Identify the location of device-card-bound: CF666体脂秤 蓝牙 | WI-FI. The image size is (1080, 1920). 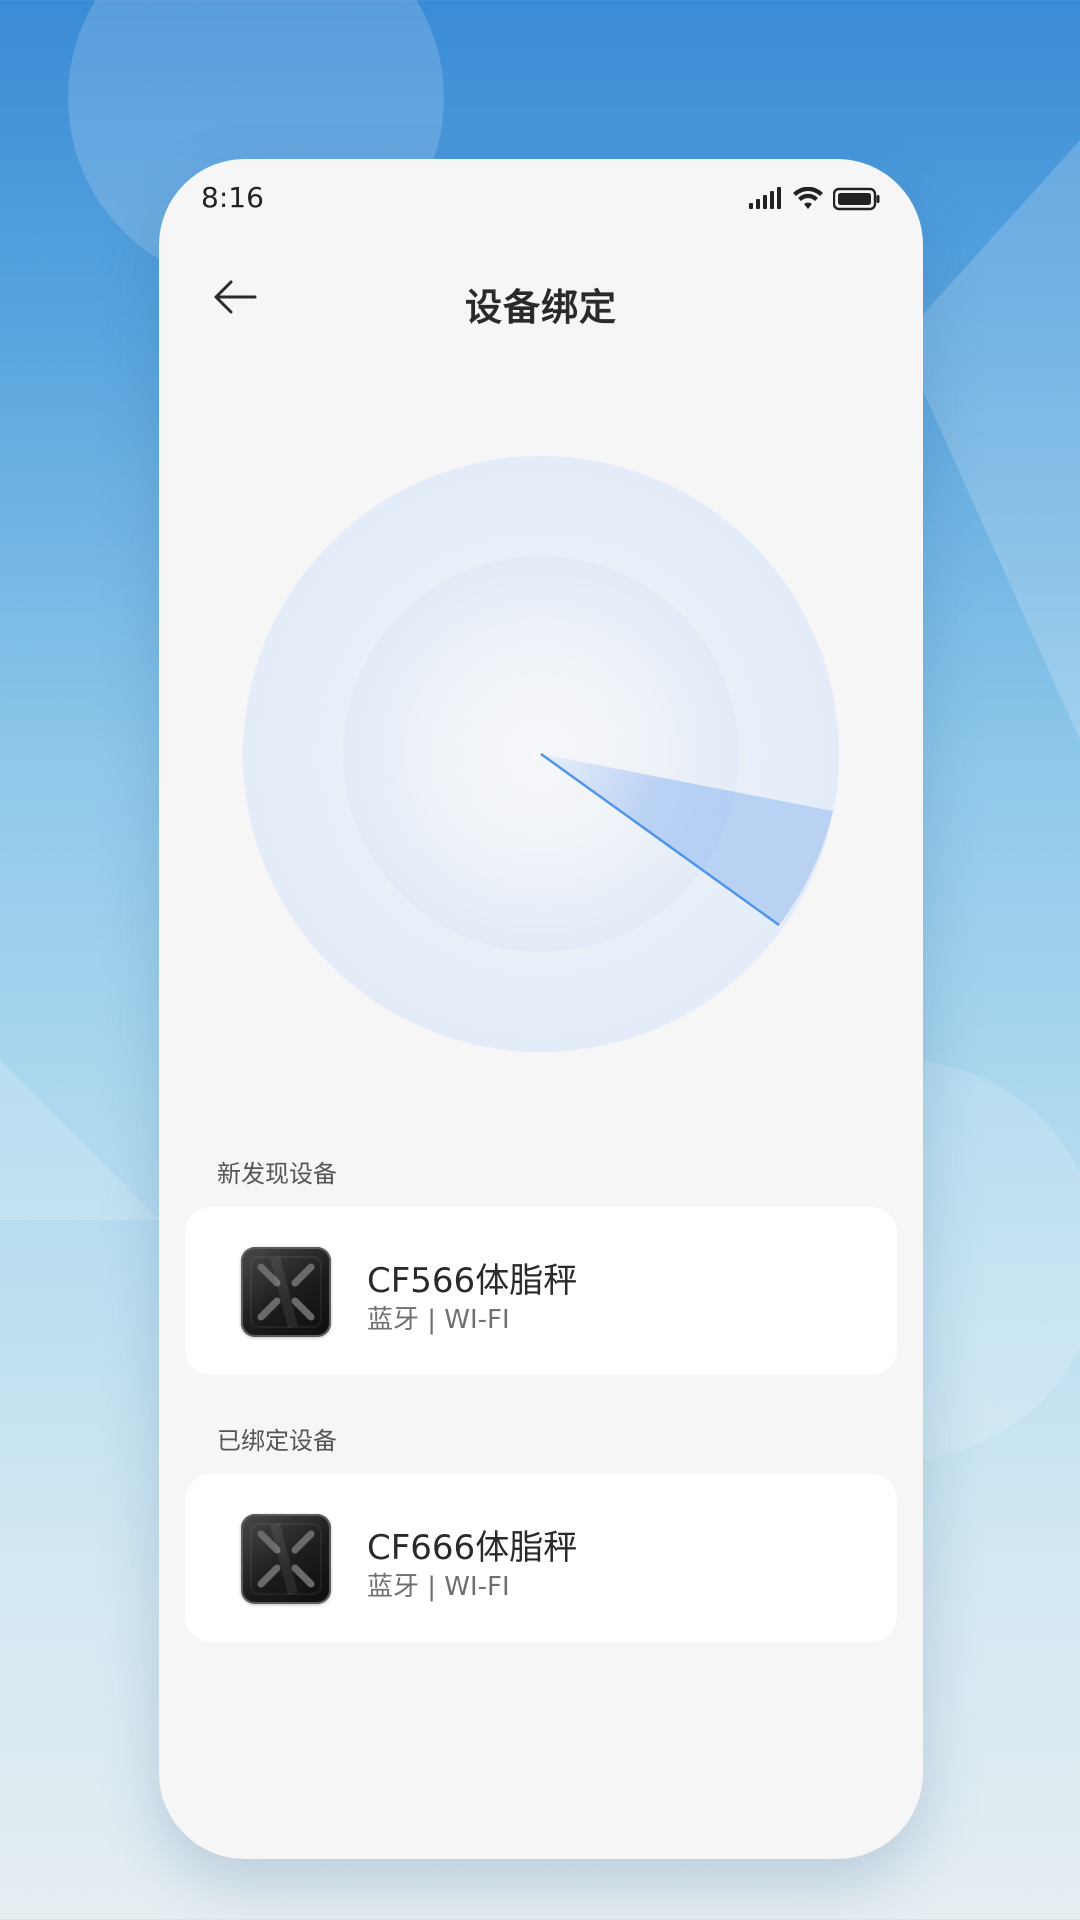
(541, 1558).